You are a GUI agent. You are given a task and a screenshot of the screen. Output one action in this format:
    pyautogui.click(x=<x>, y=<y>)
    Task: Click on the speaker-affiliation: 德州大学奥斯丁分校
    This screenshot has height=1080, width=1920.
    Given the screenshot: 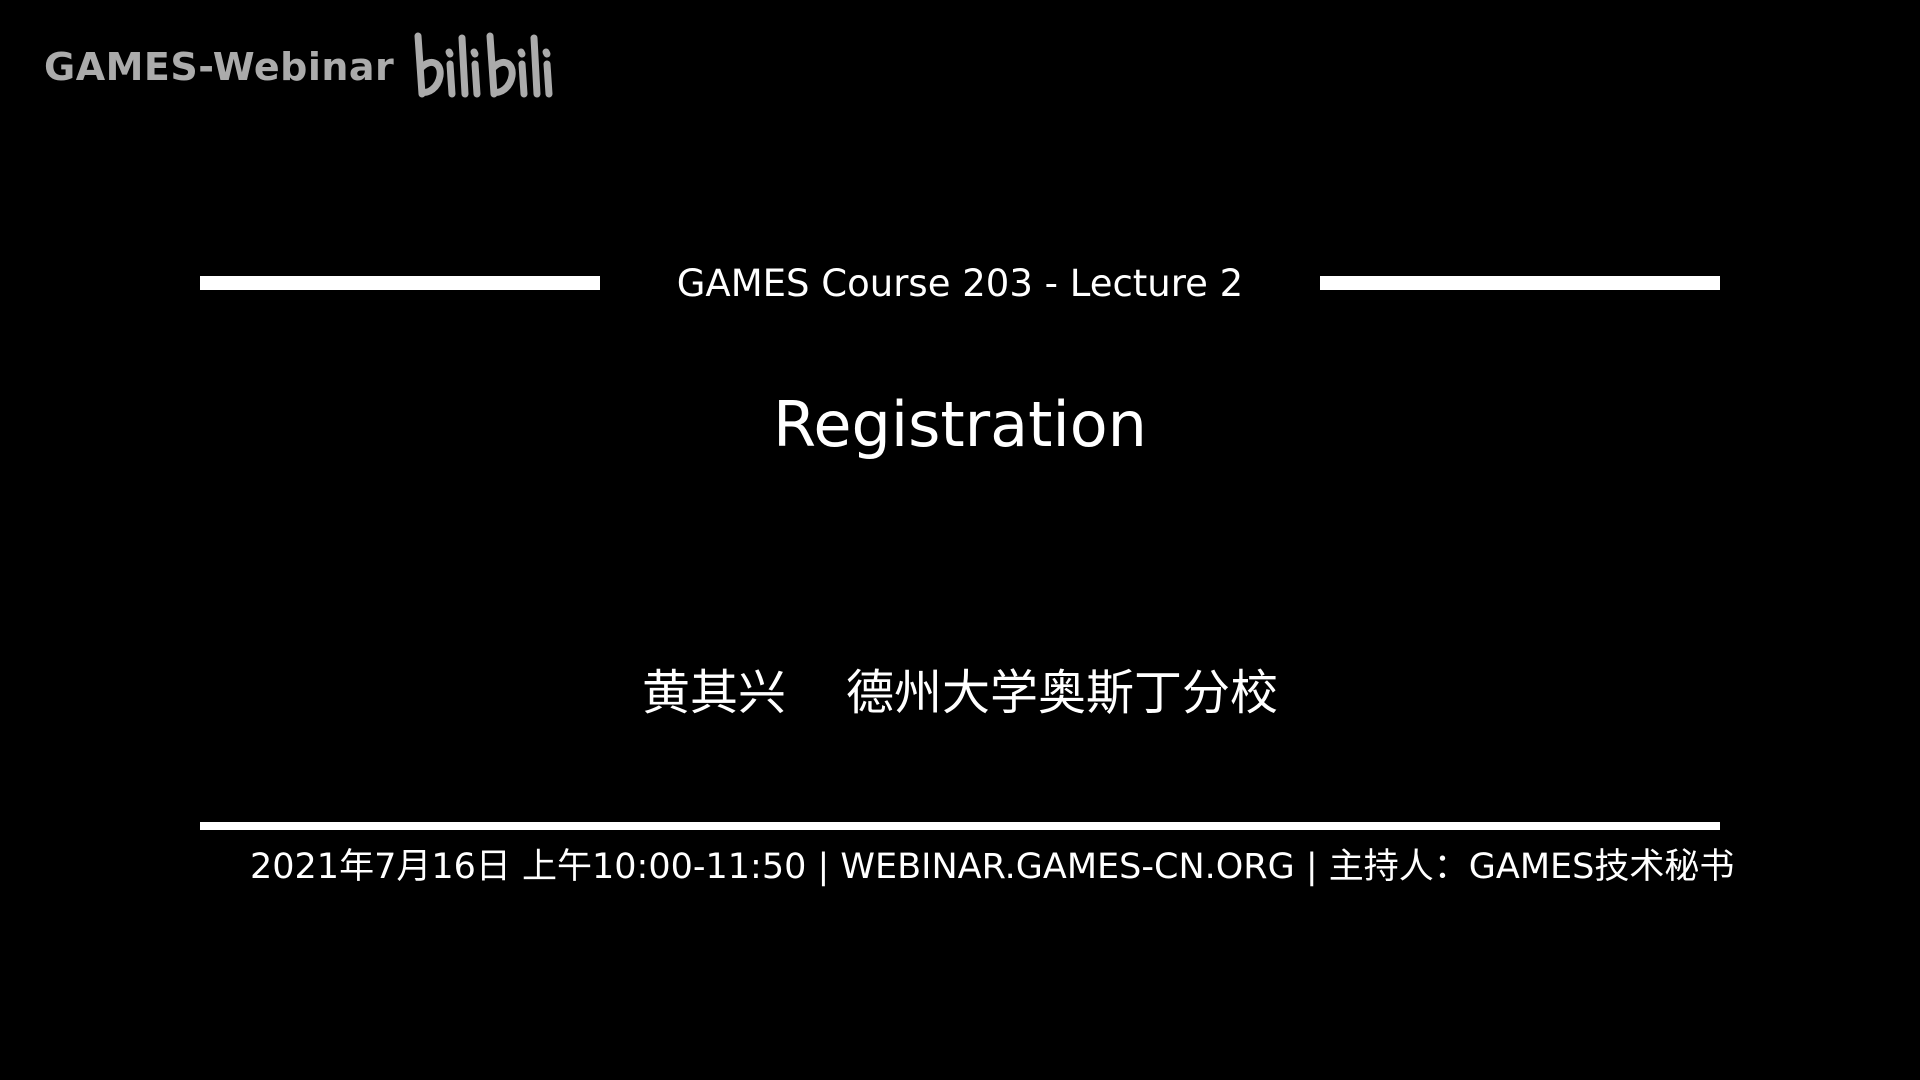 What is the action you would take?
    pyautogui.click(x=1062, y=693)
    